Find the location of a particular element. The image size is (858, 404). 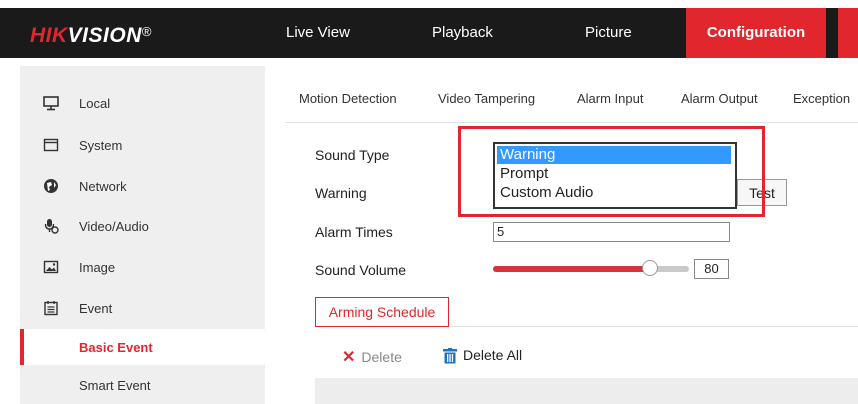

active-indicator is located at coordinates (22, 347).